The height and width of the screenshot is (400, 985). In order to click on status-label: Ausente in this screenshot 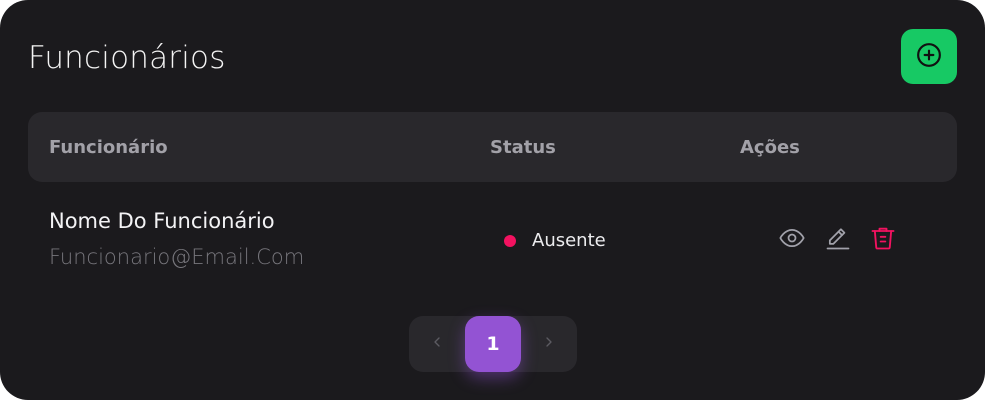, I will do `click(569, 240)`.